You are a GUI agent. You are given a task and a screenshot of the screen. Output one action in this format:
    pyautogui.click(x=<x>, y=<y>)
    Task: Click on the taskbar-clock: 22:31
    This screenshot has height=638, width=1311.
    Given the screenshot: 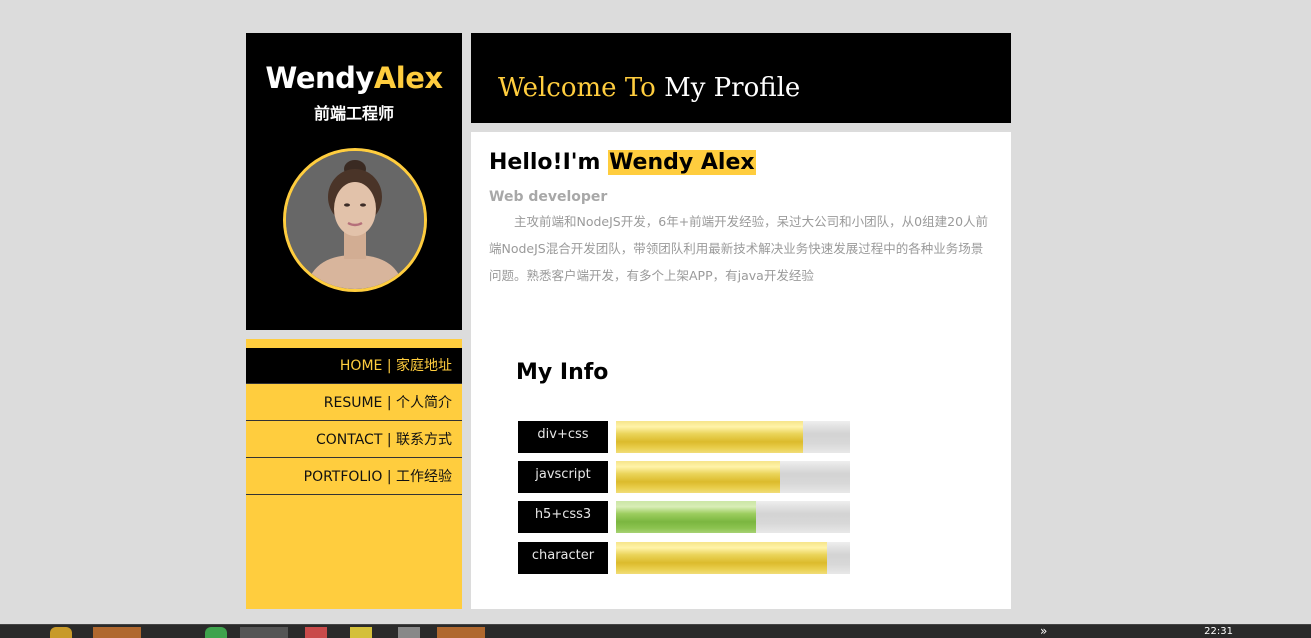 What is the action you would take?
    pyautogui.click(x=1218, y=631)
    